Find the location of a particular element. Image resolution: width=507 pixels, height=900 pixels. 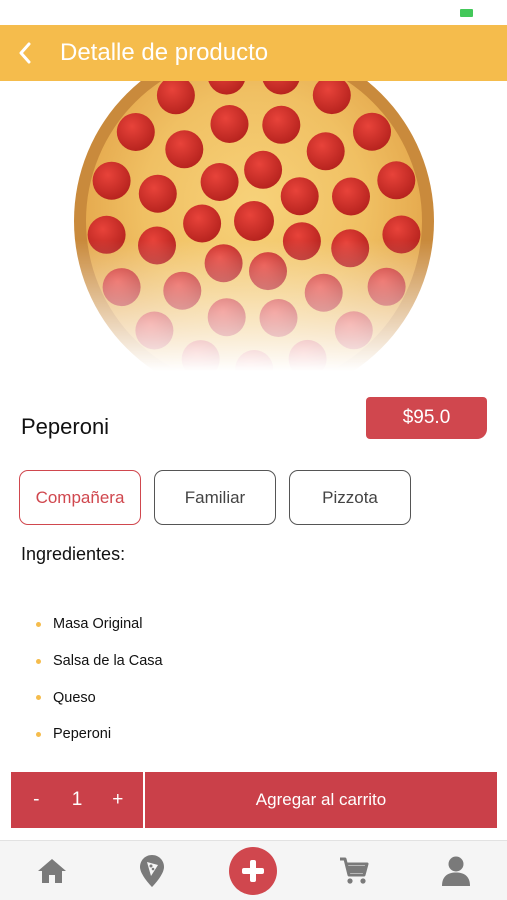

user-icon is located at coordinates (456, 871).